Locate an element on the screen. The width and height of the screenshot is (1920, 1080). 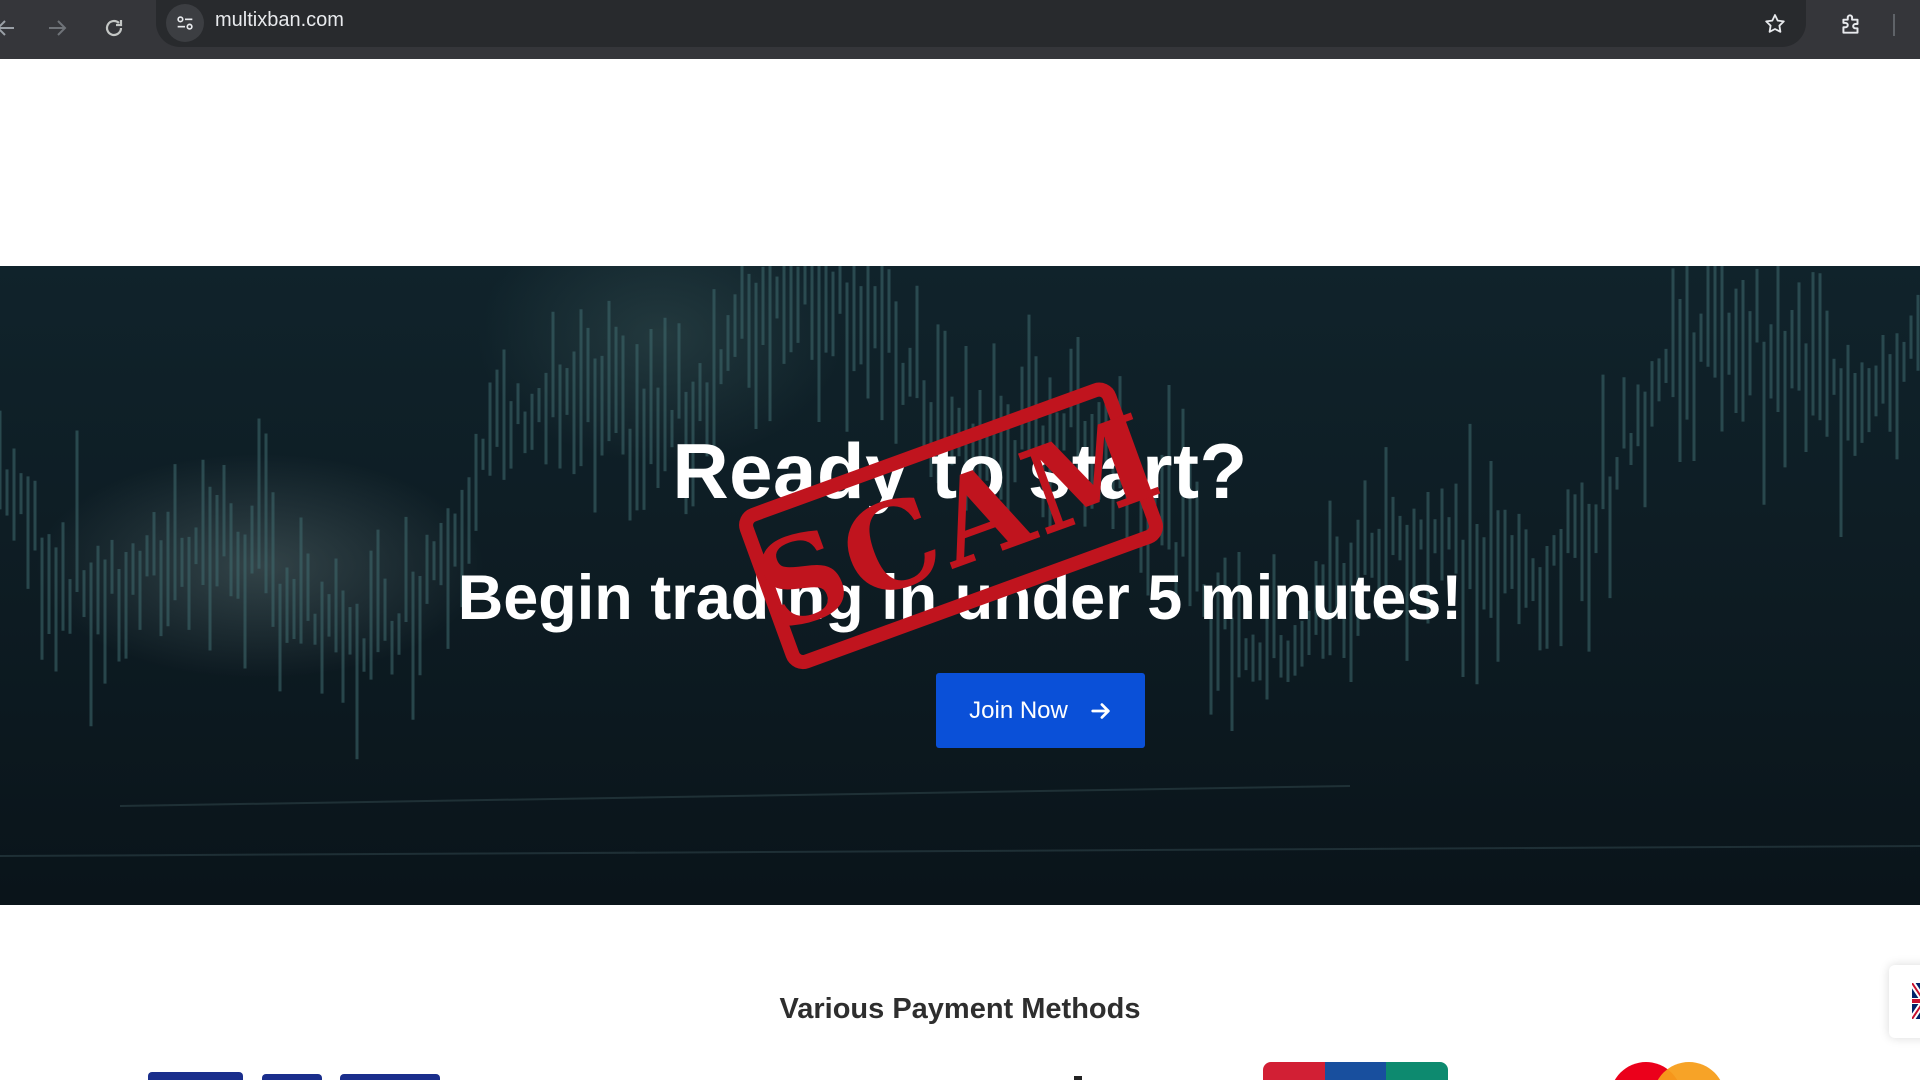
address-bar: multixban.com is located at coordinates (981, 23).